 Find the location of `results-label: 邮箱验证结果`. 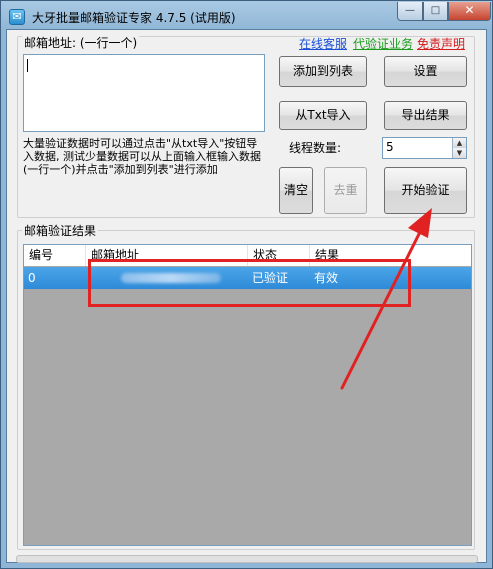

results-label: 邮箱验证结果 is located at coordinates (60, 230).